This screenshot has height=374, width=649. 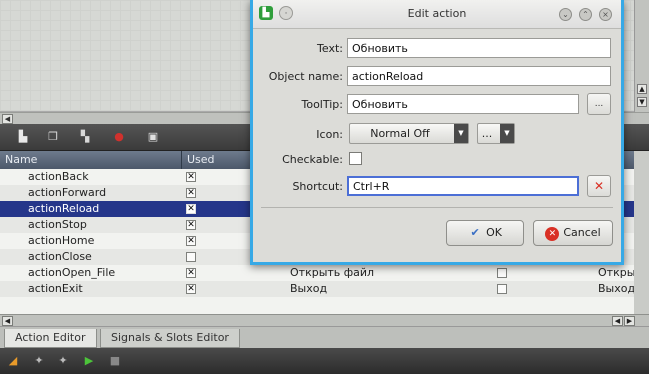 I want to click on shortcut-label: Shortcut:, so click(x=317, y=186).